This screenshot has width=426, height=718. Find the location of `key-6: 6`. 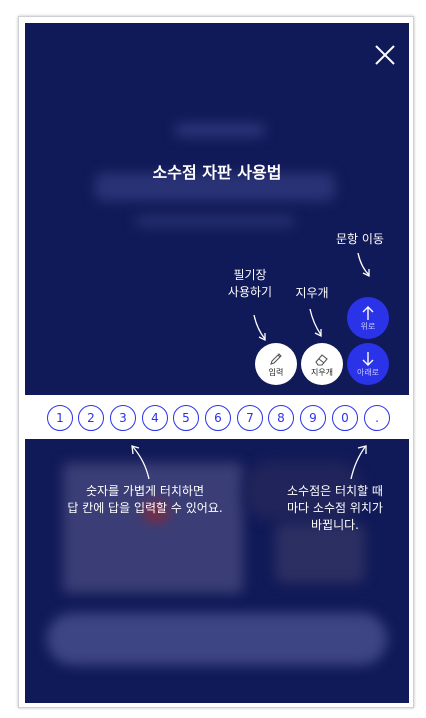

key-6: 6 is located at coordinates (218, 418).